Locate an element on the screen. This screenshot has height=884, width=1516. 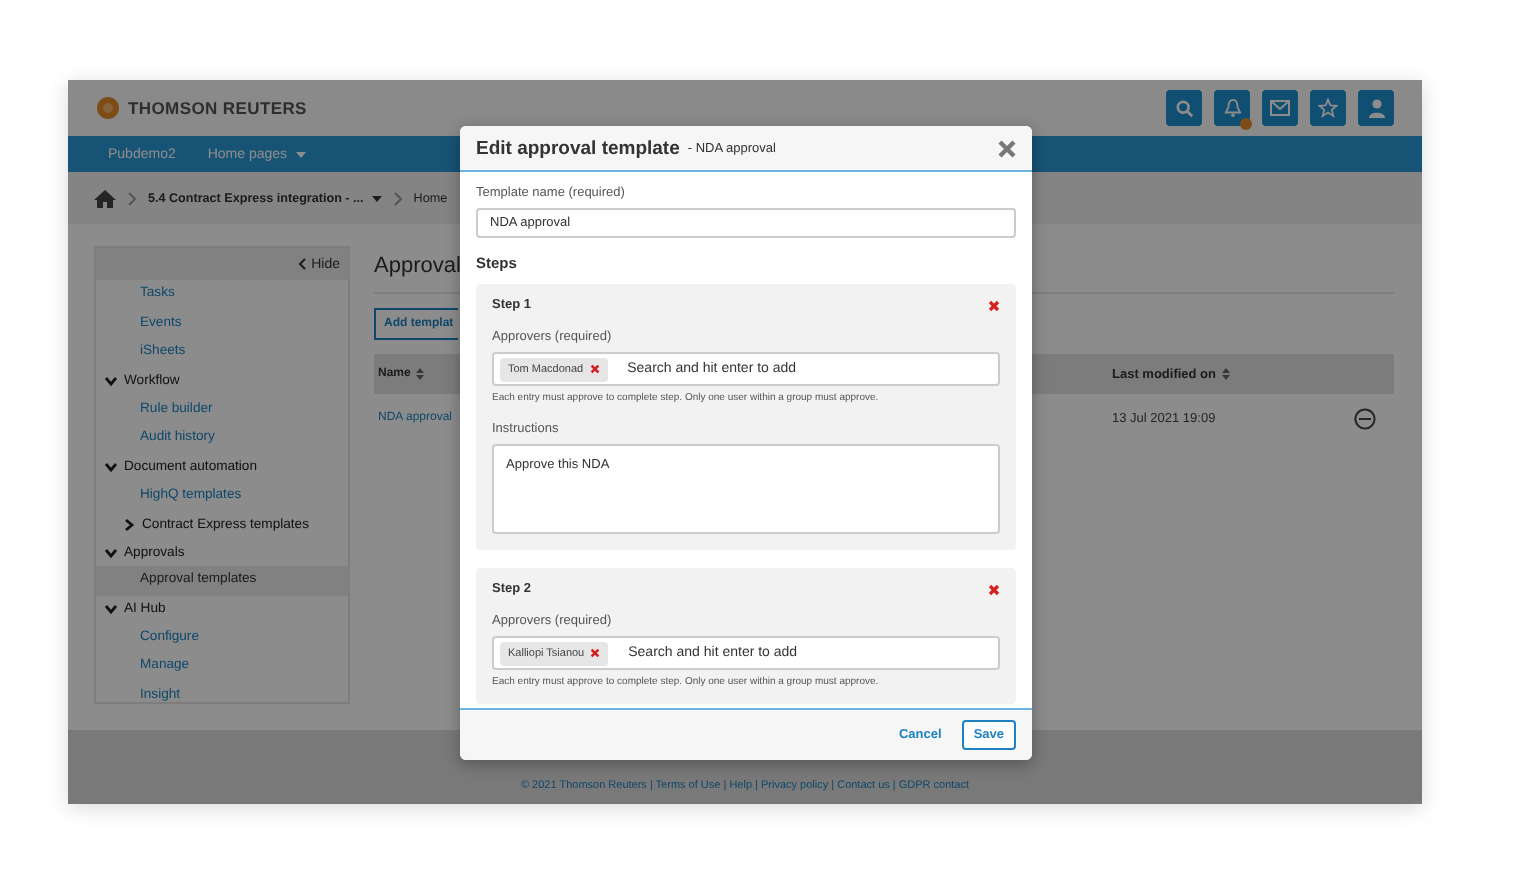
favorites-button is located at coordinates (1328, 108).